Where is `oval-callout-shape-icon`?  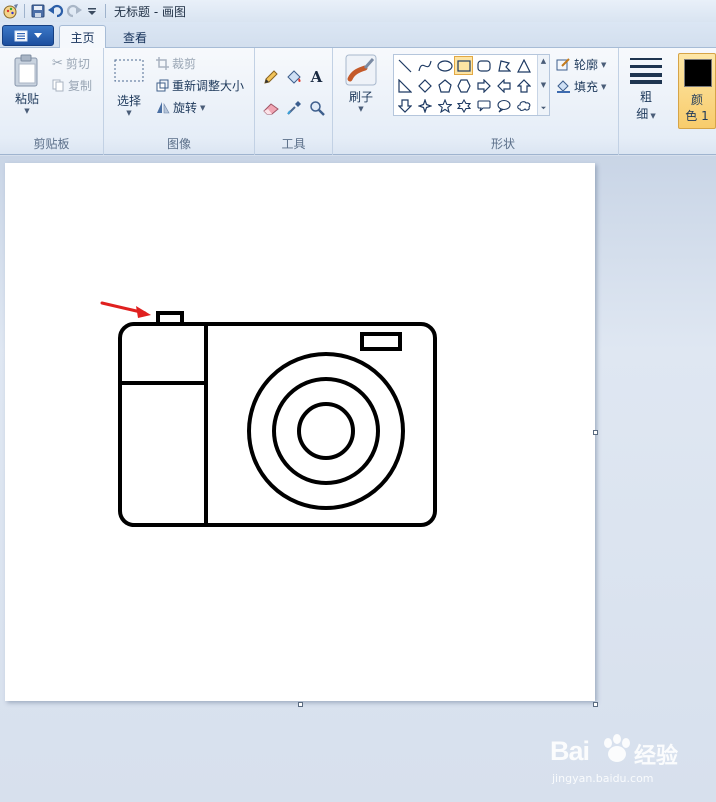 oval-callout-shape-icon is located at coordinates (503, 105).